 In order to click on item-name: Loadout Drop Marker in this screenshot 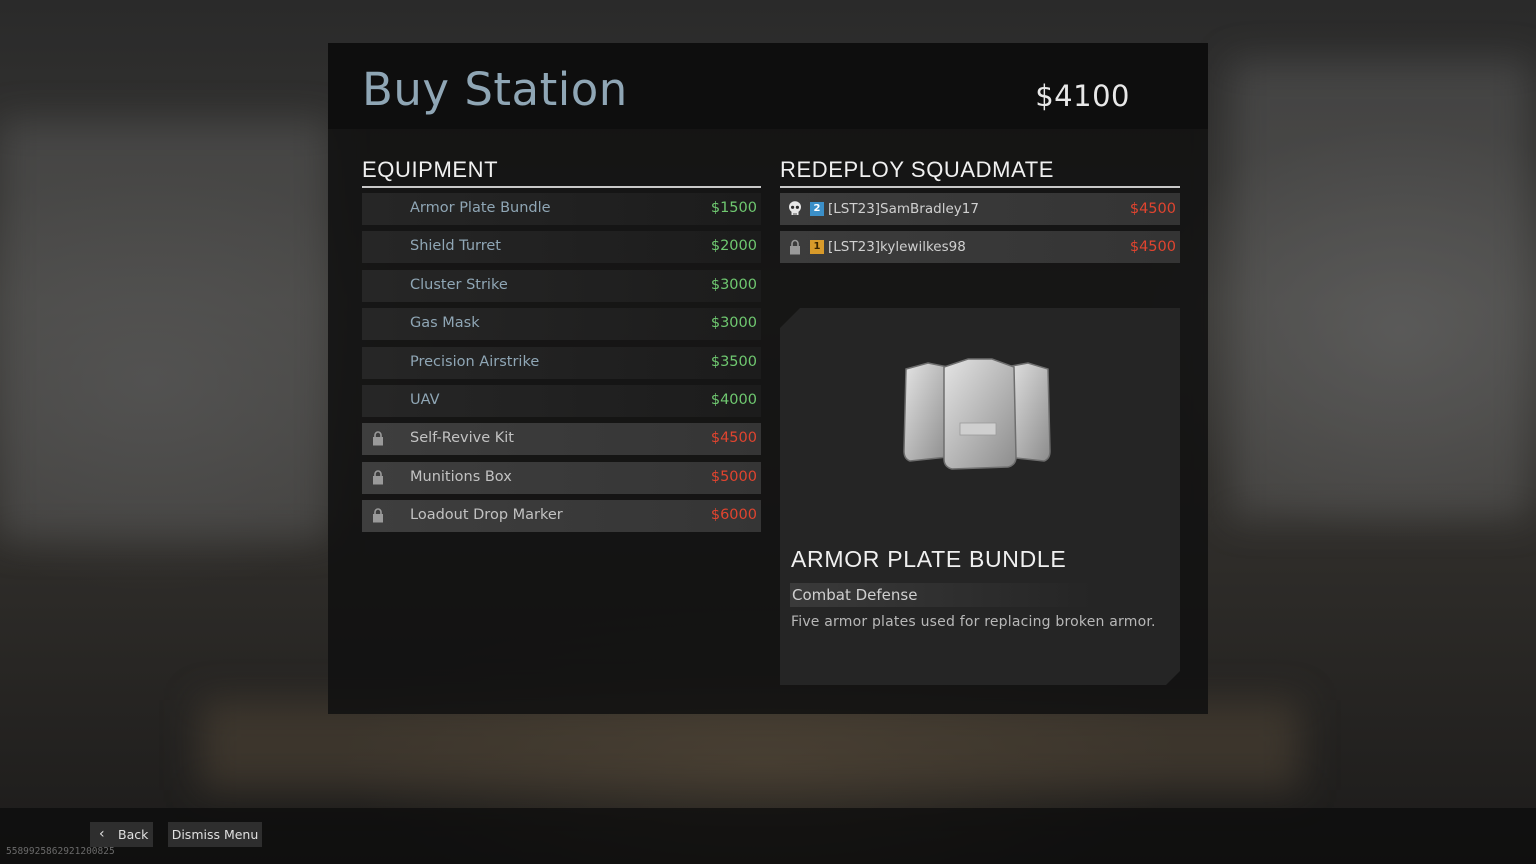, I will do `click(486, 515)`.